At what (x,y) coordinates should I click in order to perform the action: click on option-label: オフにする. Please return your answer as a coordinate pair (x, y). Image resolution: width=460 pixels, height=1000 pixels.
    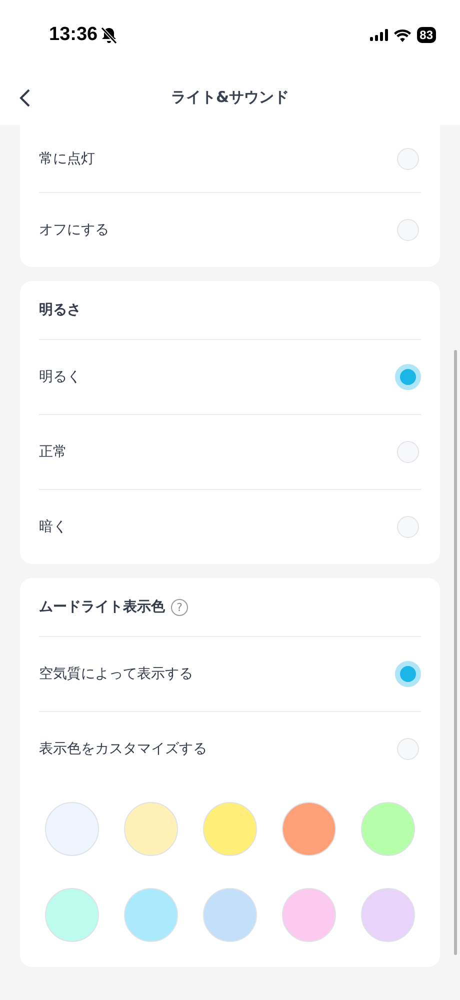
    Looking at the image, I should click on (74, 230).